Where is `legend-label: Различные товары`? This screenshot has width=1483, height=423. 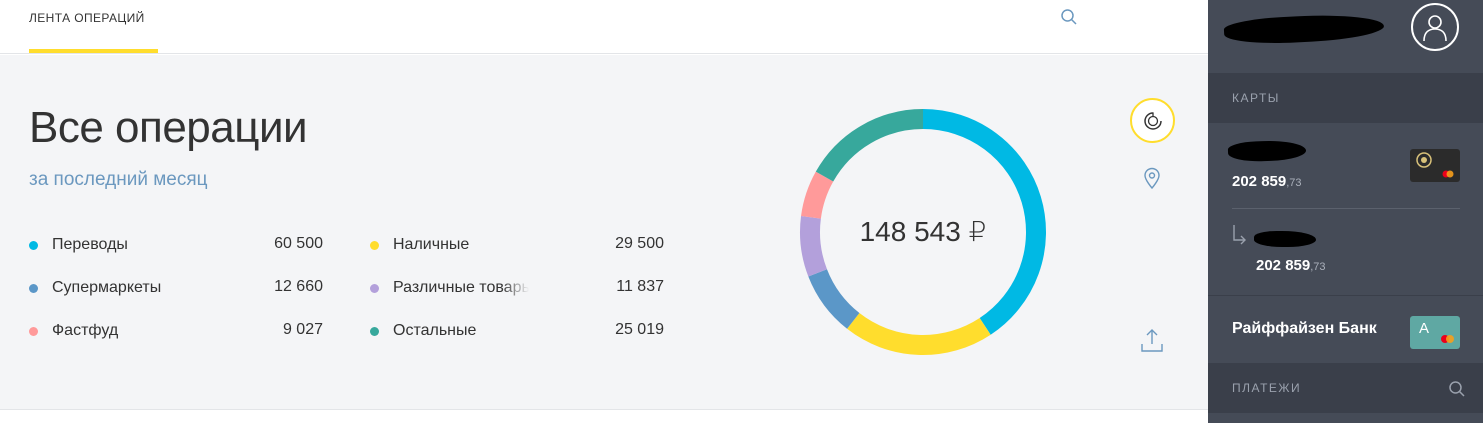
legend-label: Различные товары is located at coordinates (461, 287).